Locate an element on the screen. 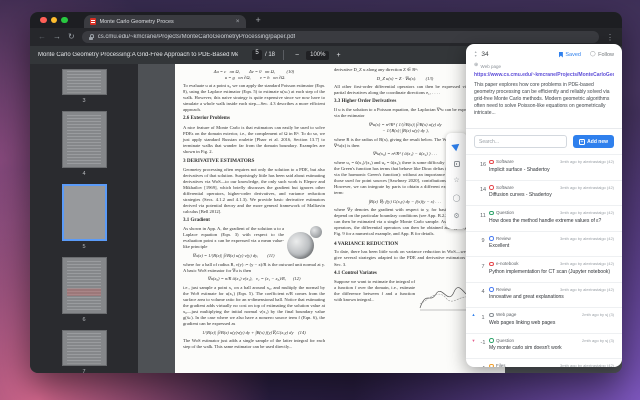 This screenshot has height=400, width=640. minimize-window-button is located at coordinates (53, 20).